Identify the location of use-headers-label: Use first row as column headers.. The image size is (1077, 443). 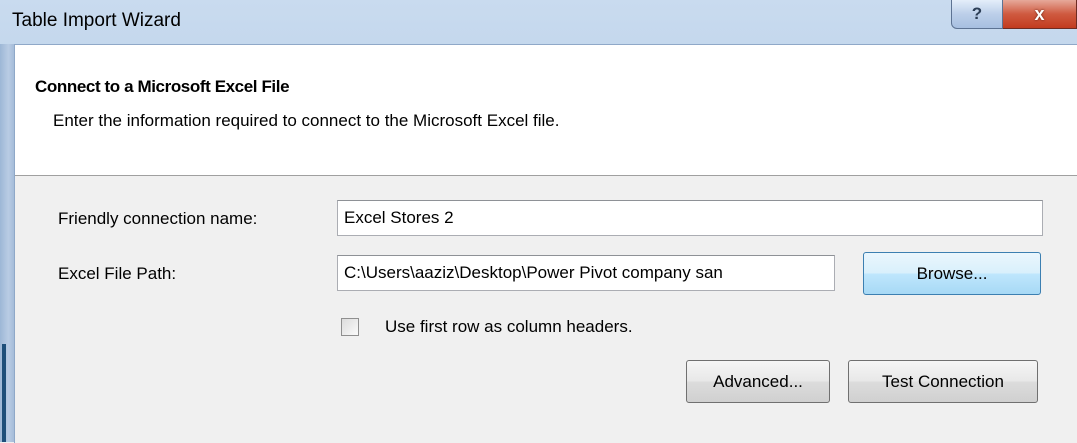
(509, 327).